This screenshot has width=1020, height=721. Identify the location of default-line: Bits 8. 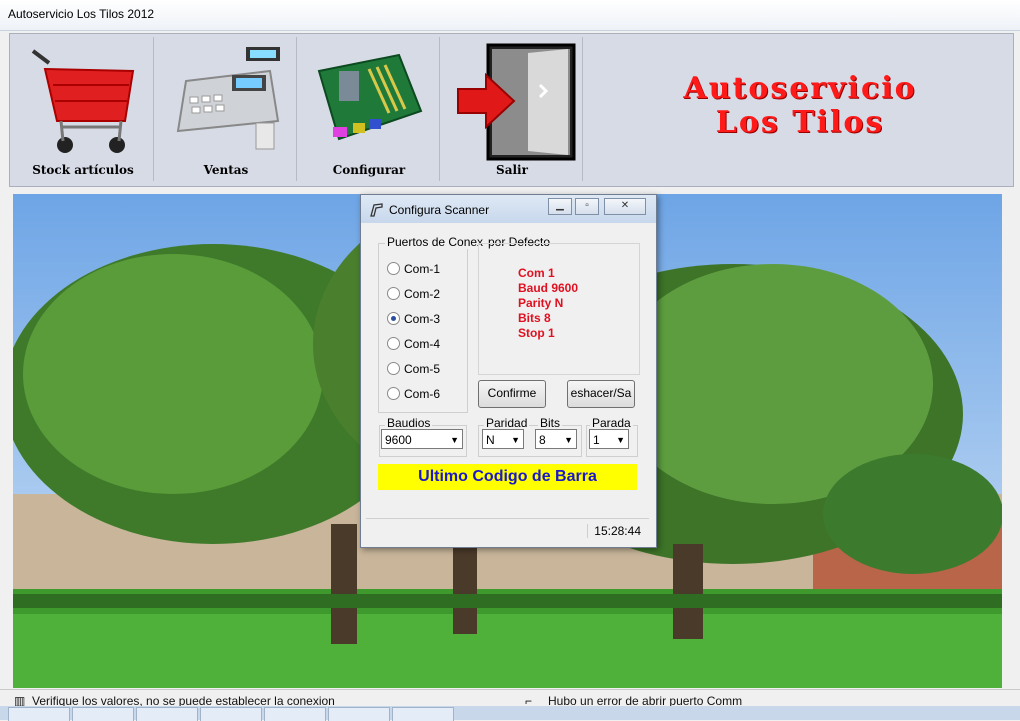
(534, 318).